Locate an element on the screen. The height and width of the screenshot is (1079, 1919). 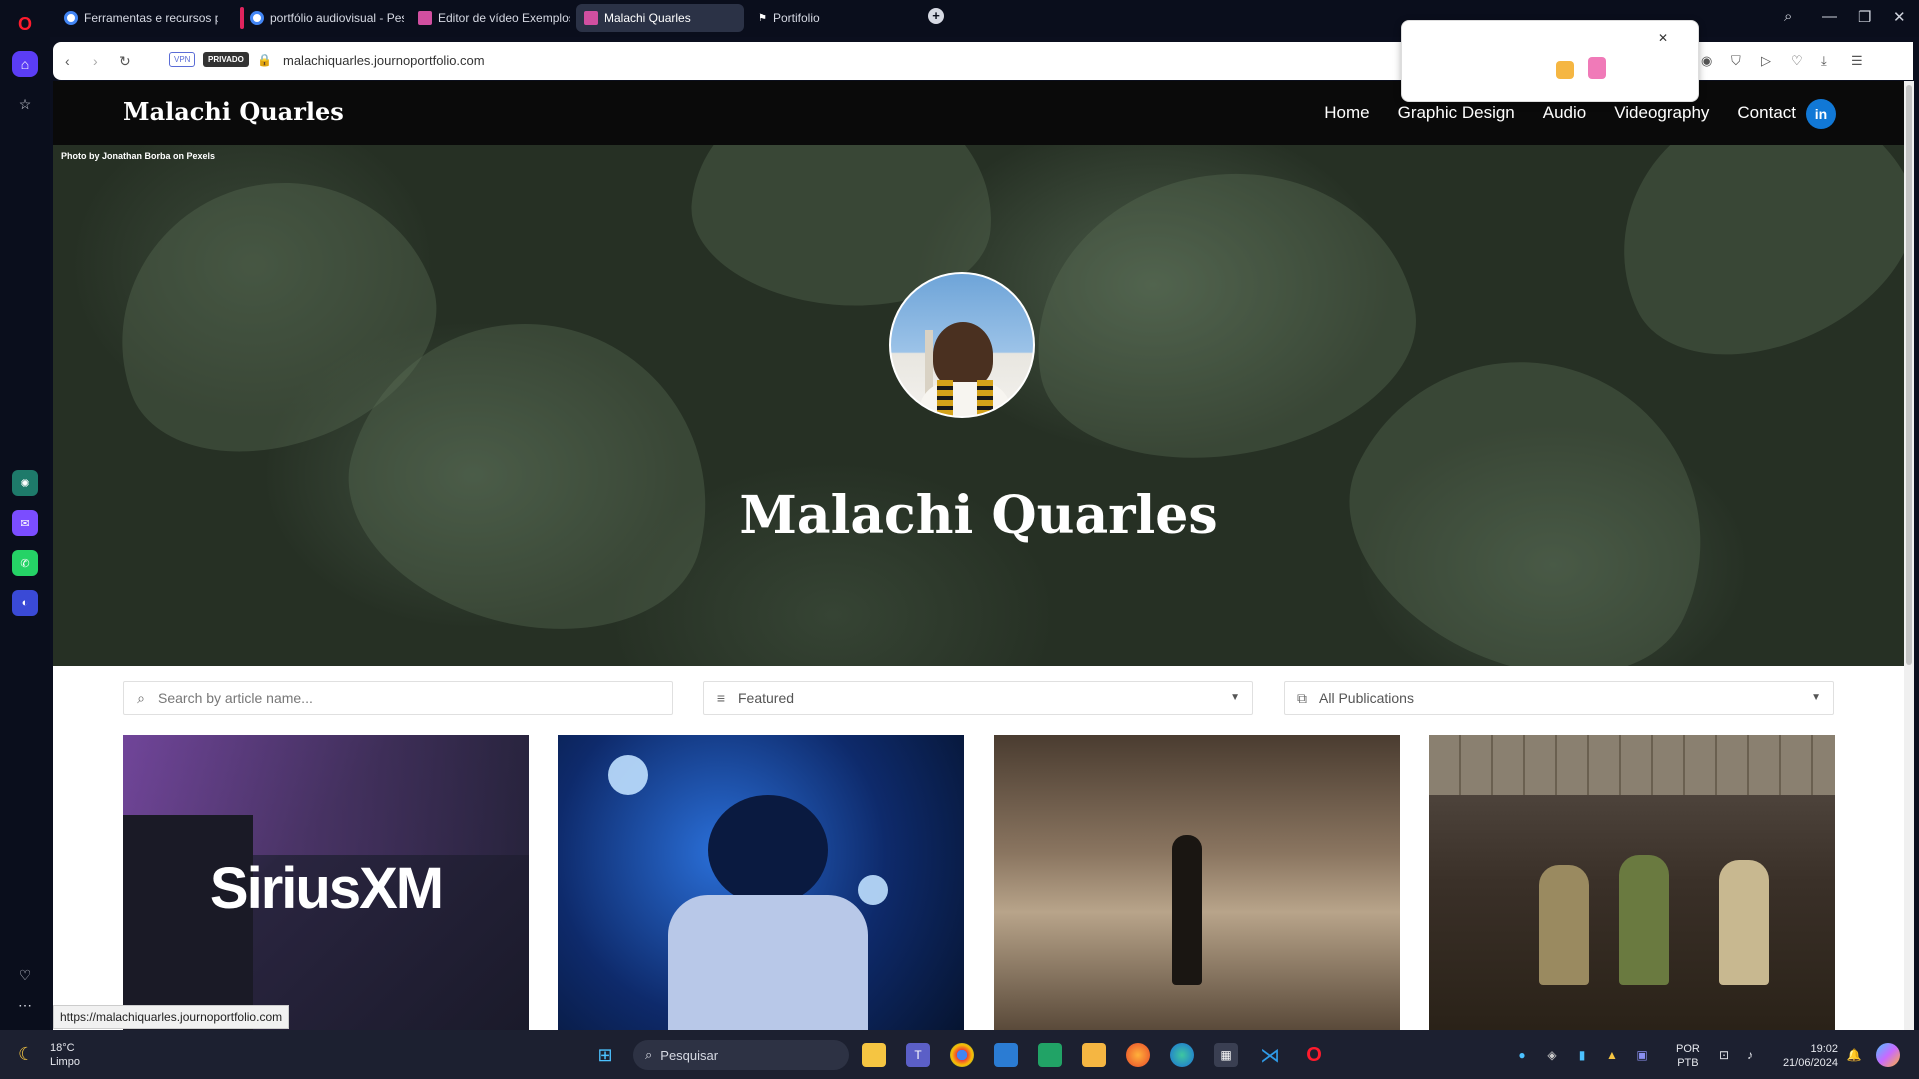
notification-icon: 🔔 is located at coordinates (1854, 1055).